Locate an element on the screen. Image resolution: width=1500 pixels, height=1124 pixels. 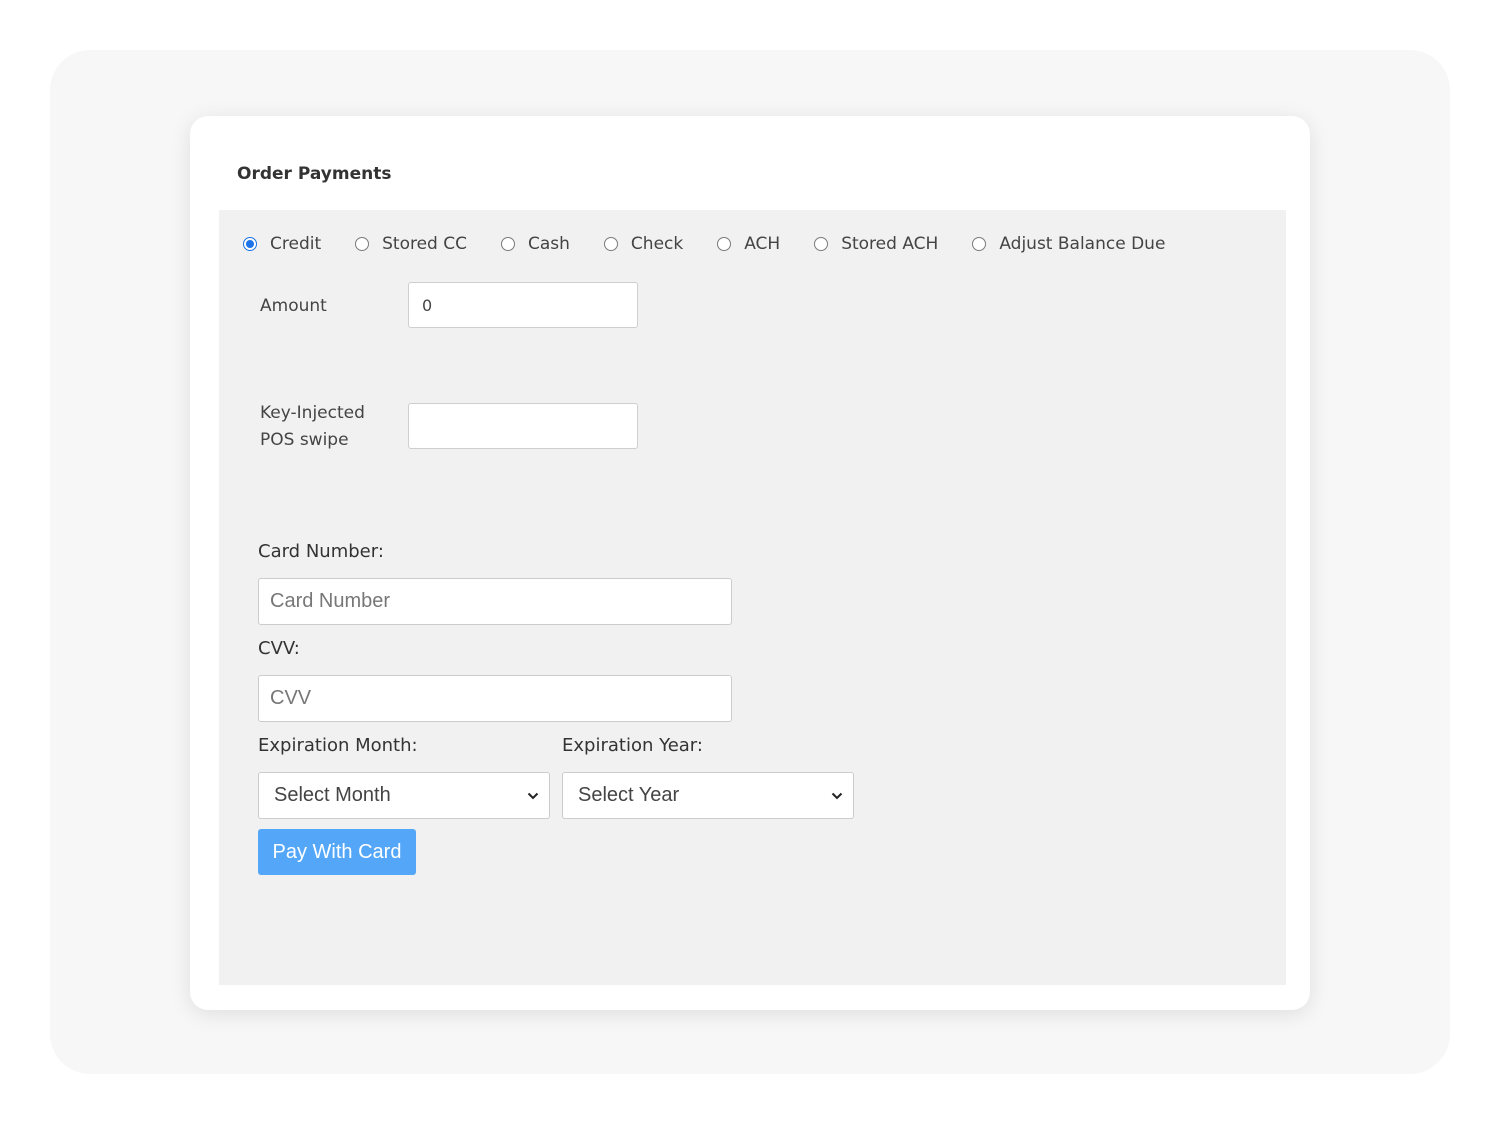
payment-method-stored-ach: Stored ACH is located at coordinates (876, 244).